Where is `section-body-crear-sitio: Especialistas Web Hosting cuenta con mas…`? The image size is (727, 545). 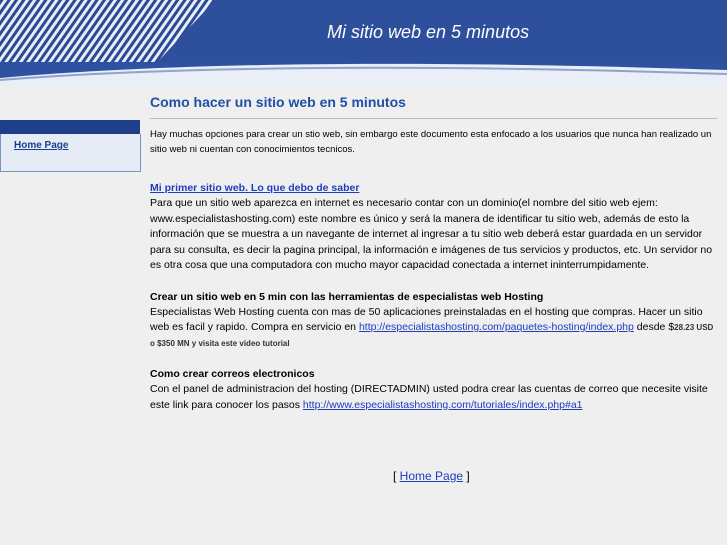 section-body-crear-sitio: Especialistas Web Hosting cuenta con mas… is located at coordinates (433, 328).